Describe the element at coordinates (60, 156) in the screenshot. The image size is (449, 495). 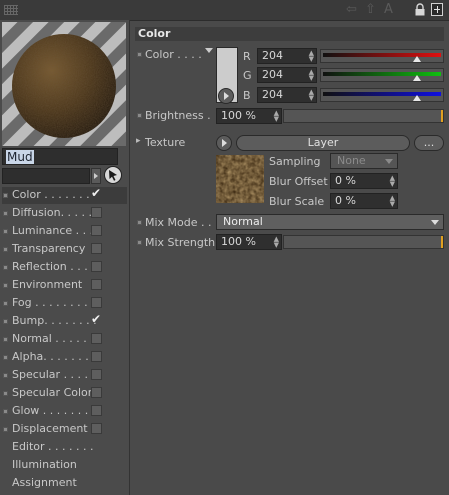
I see `material-name-field: Mud` at that location.